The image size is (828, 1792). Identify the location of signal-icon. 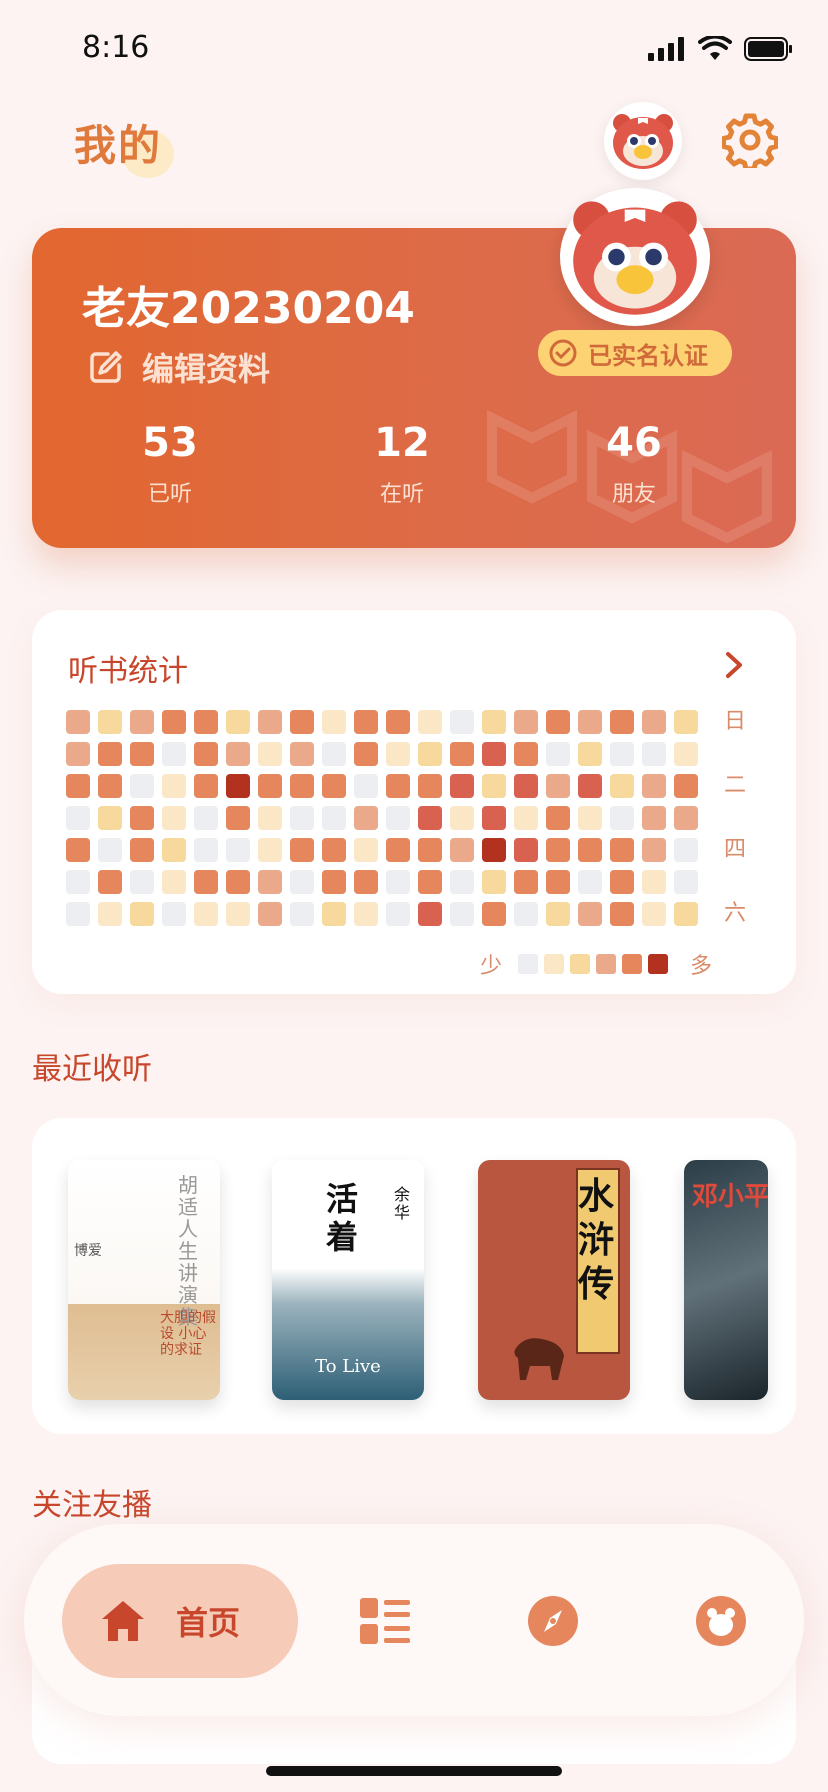
(666, 49).